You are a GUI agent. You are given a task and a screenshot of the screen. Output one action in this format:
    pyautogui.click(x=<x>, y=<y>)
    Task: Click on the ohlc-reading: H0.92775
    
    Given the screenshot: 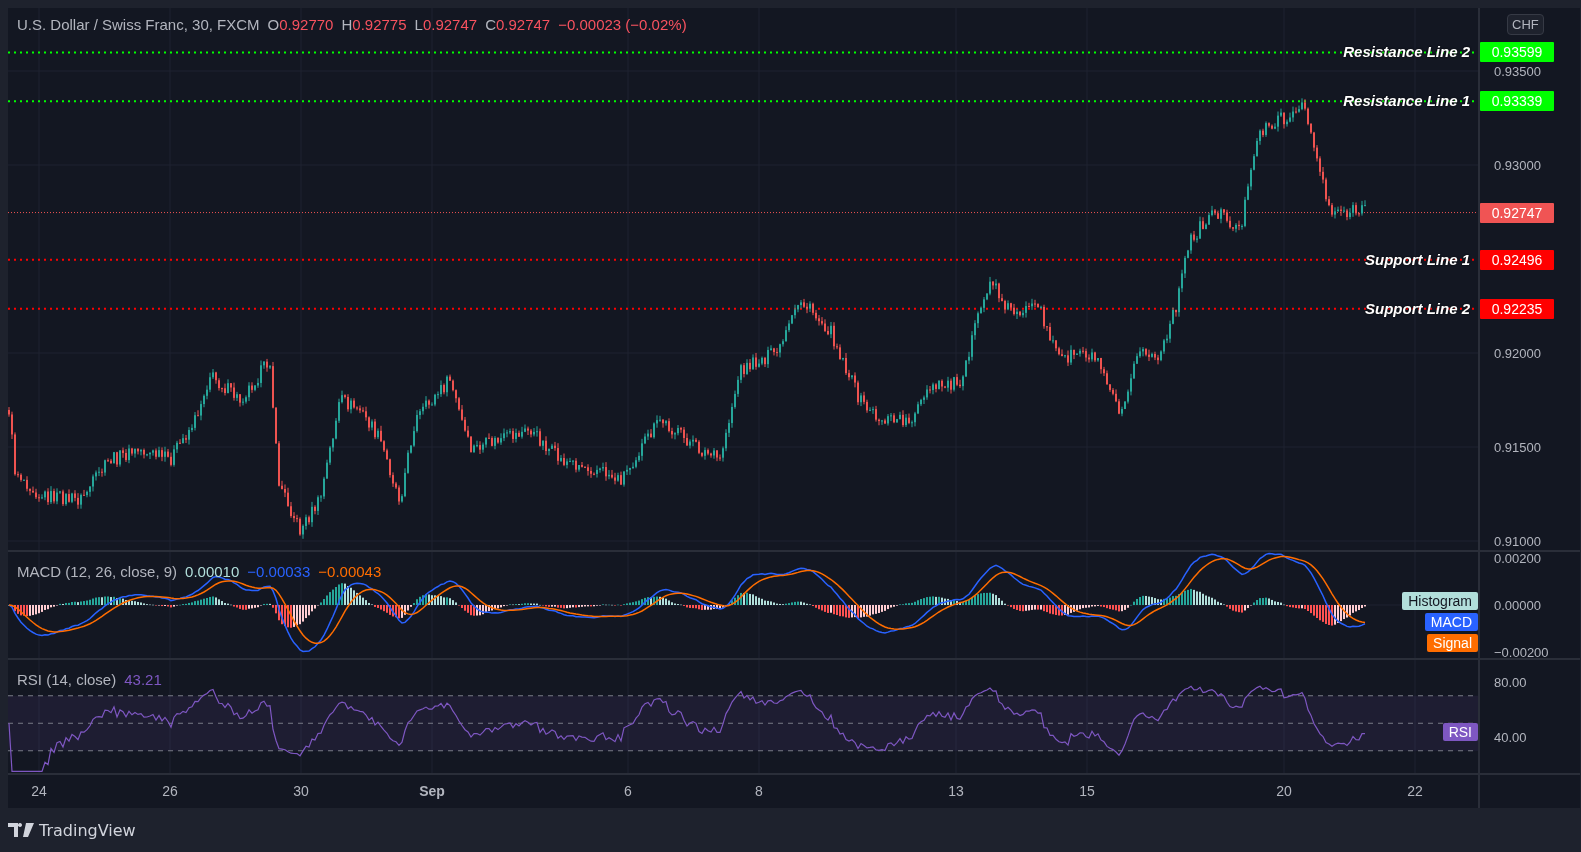 What is the action you would take?
    pyautogui.click(x=374, y=24)
    